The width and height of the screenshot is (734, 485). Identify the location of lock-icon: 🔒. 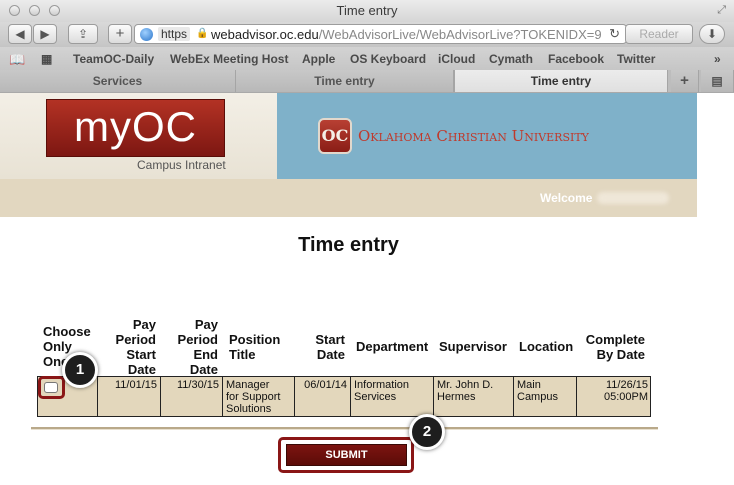
(202, 33).